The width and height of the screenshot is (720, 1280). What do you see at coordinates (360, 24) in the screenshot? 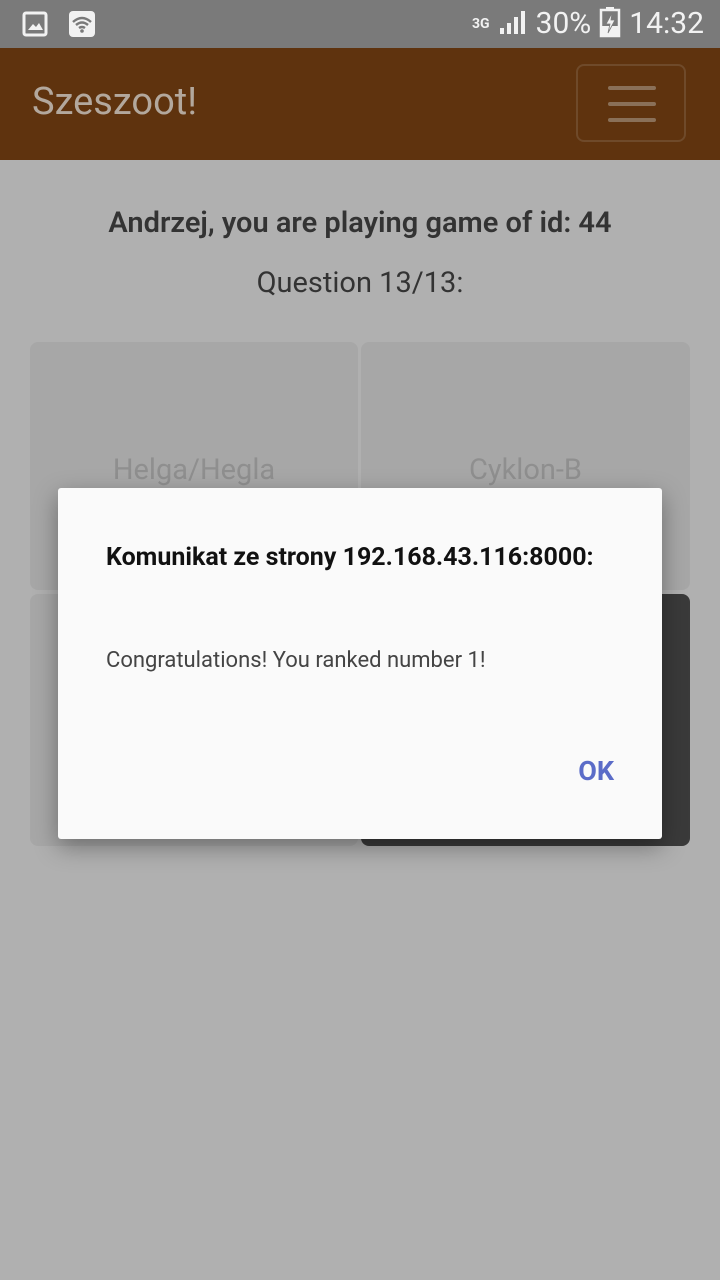
I see `status-bar: 3G 30% 14:32` at bounding box center [360, 24].